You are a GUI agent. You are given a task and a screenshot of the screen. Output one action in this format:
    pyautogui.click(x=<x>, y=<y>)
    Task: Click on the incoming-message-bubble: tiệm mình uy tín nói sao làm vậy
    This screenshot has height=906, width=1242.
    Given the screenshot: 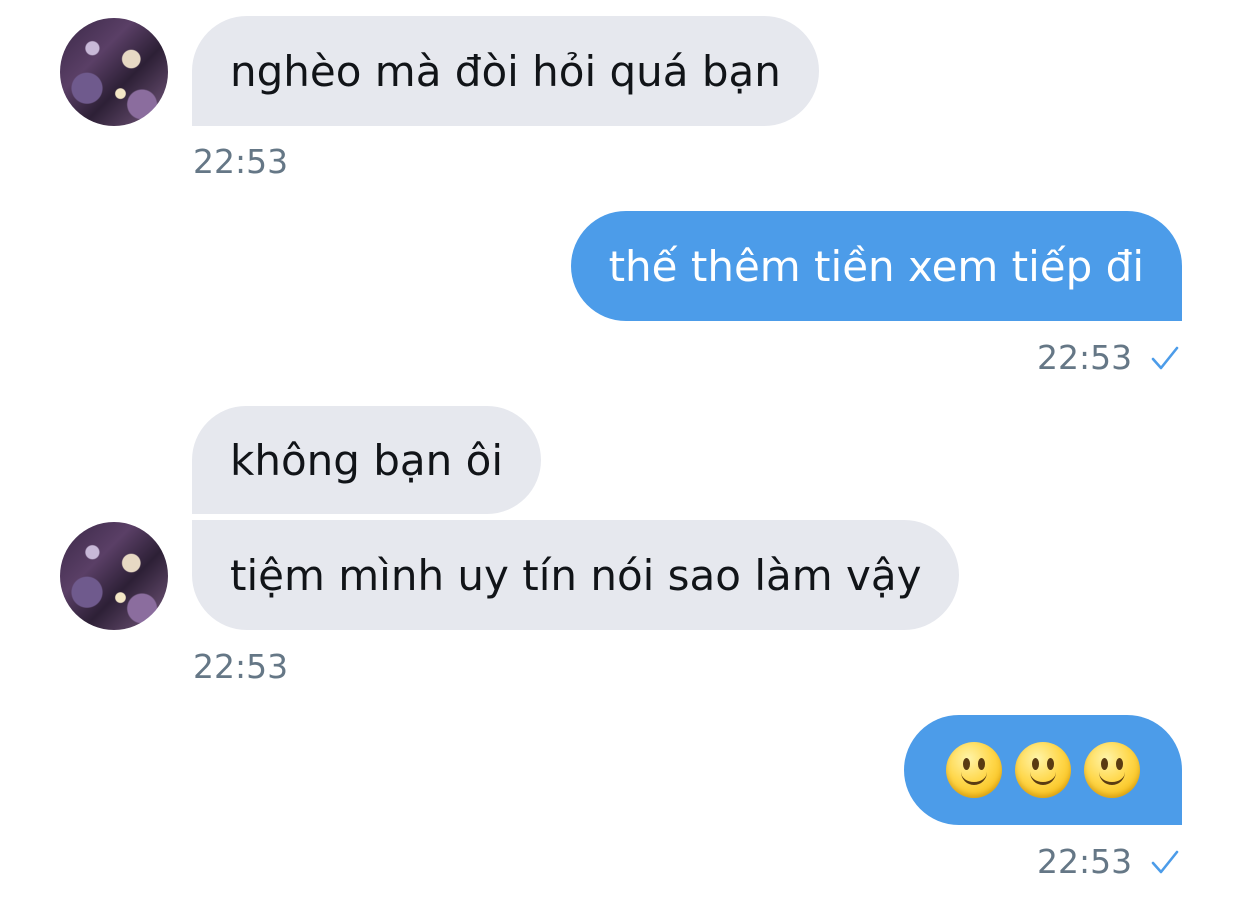 What is the action you would take?
    pyautogui.click(x=576, y=575)
    